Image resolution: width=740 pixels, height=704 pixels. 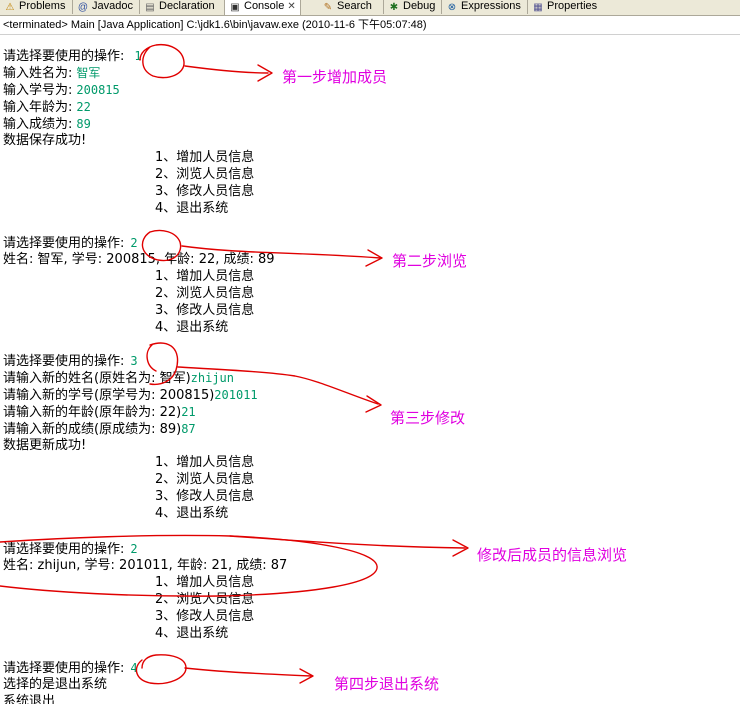 What do you see at coordinates (328, 7) in the screenshot?
I see `search-icon: ✎` at bounding box center [328, 7].